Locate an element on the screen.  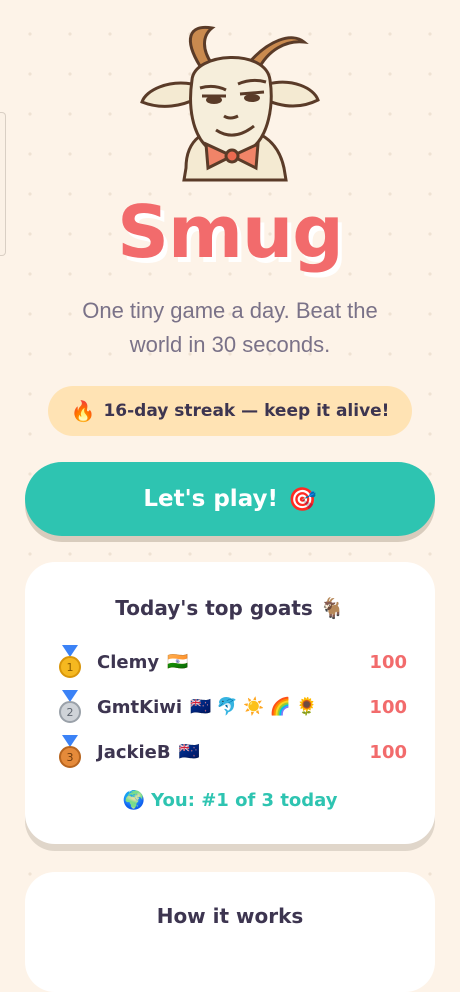
player-flag: 🇳🇿 🐬 ☀️ 🌈 🌻 is located at coordinates (254, 707).